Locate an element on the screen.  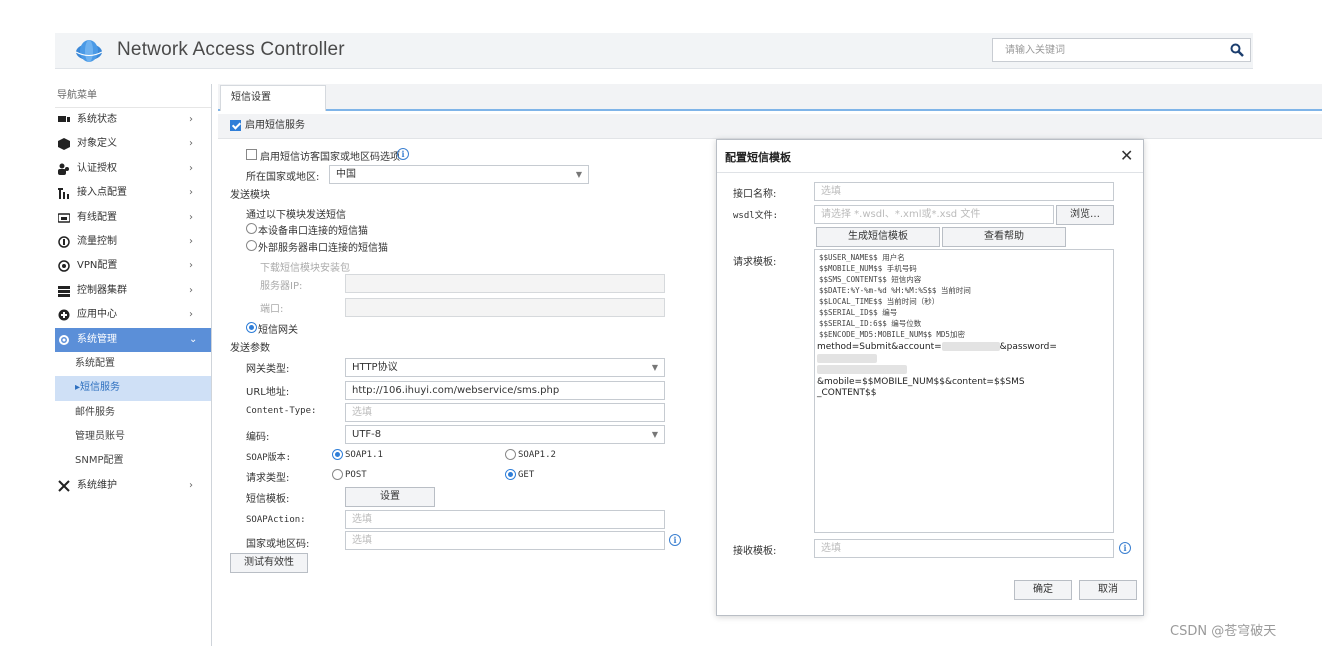
encoding-label: 编码: is located at coordinates (258, 437).